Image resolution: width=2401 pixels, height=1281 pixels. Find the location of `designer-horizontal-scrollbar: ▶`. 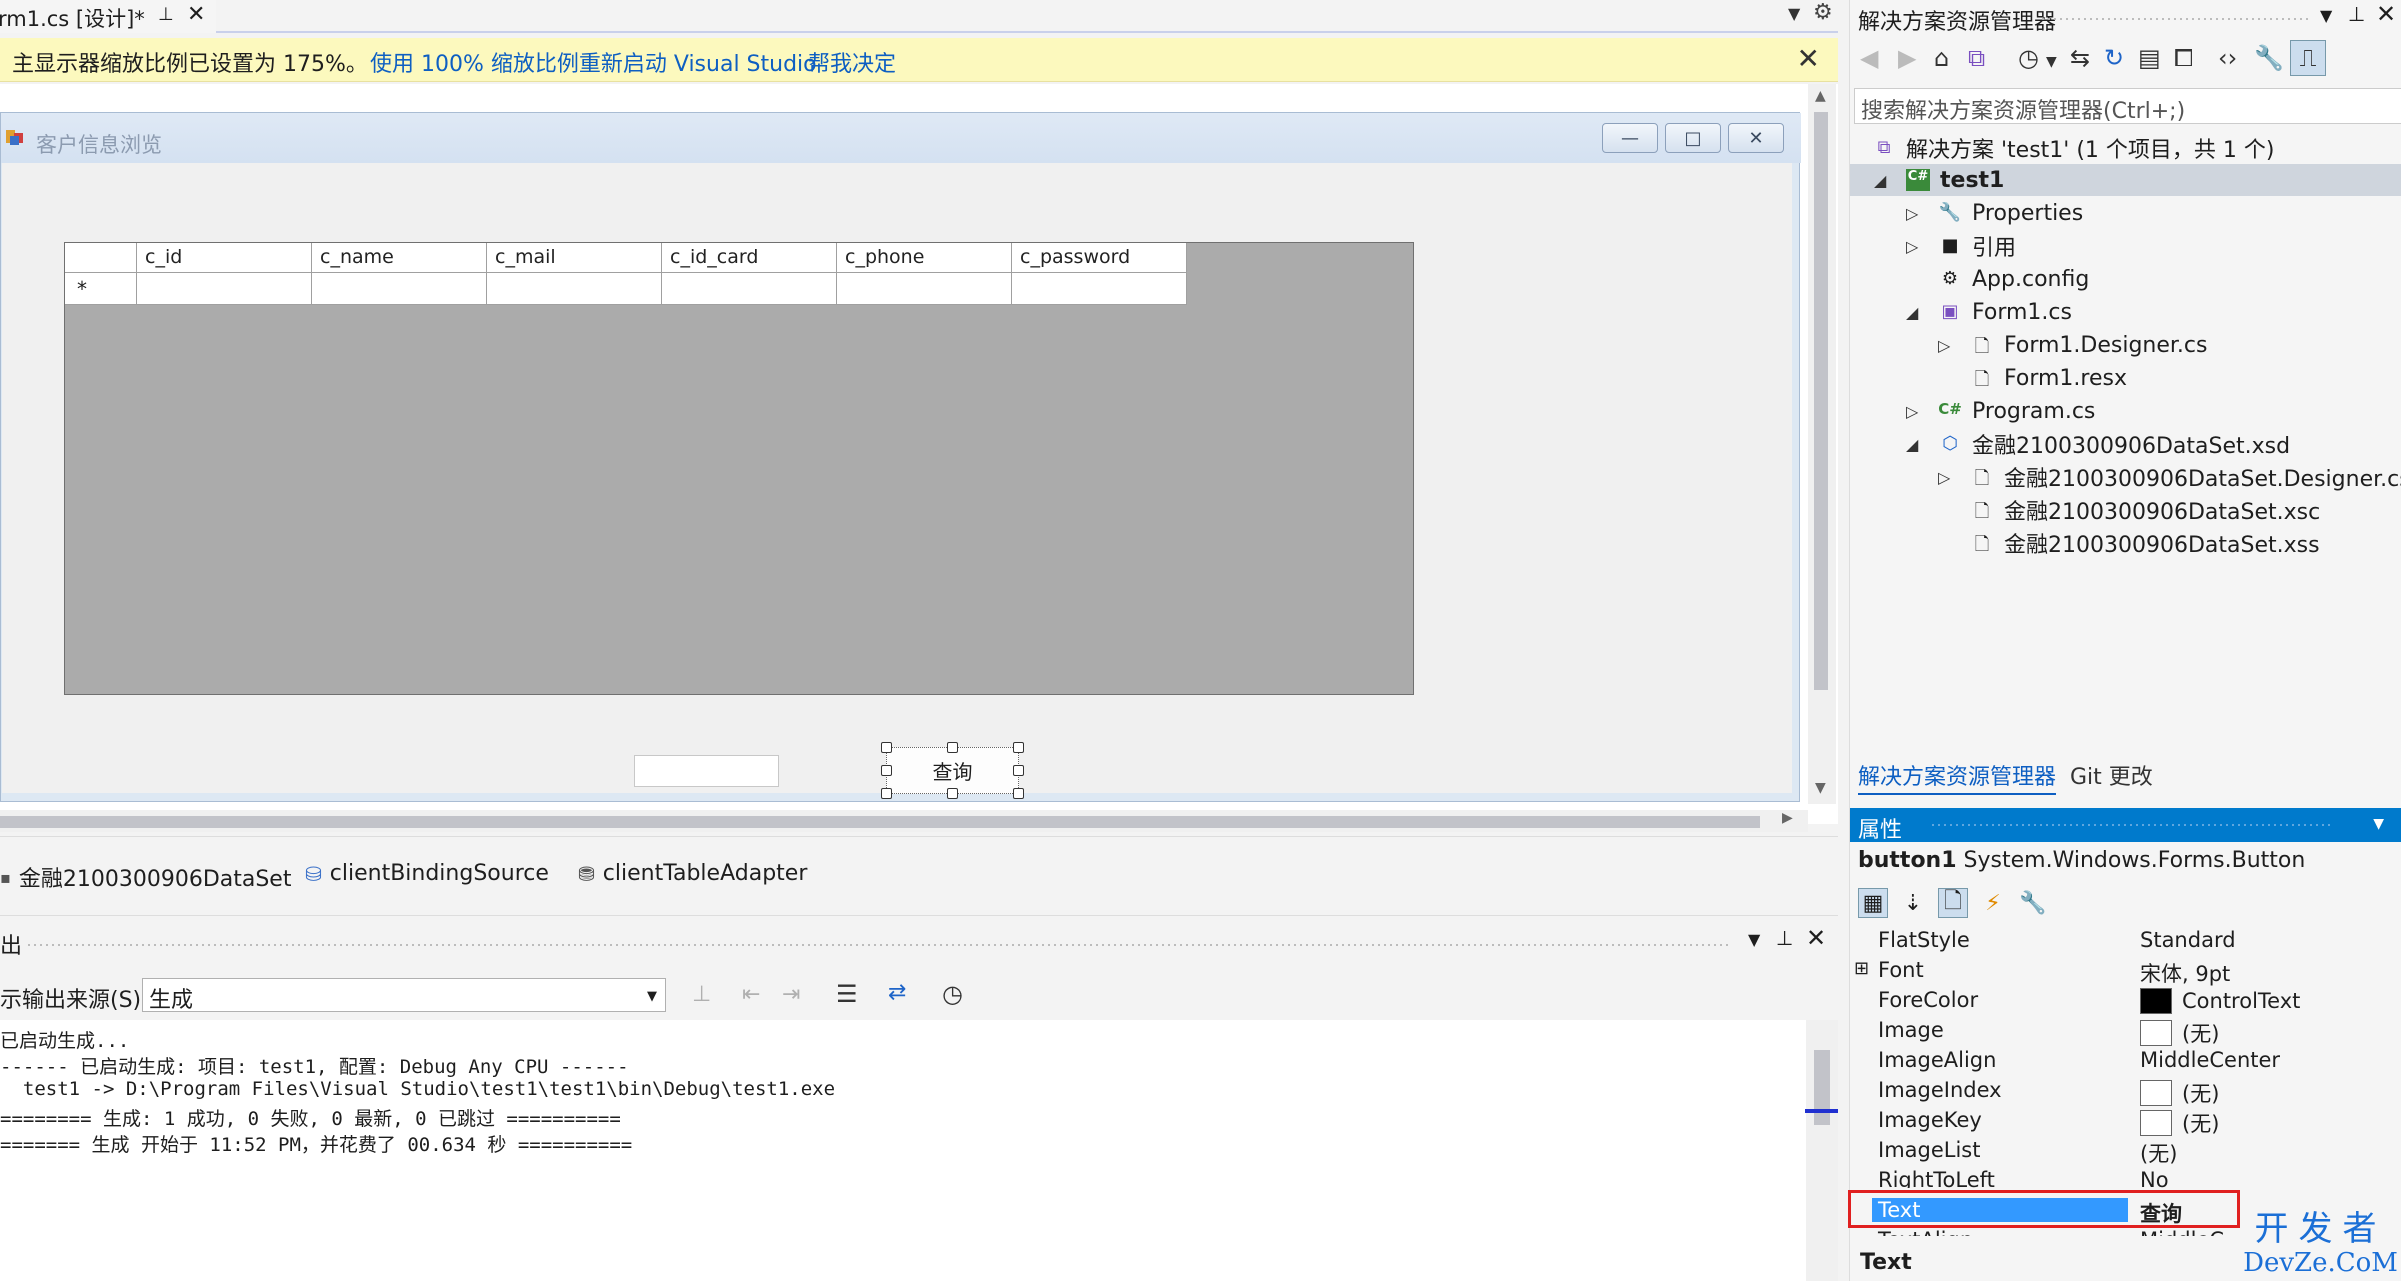

designer-horizontal-scrollbar: ▶ is located at coordinates (904, 821).